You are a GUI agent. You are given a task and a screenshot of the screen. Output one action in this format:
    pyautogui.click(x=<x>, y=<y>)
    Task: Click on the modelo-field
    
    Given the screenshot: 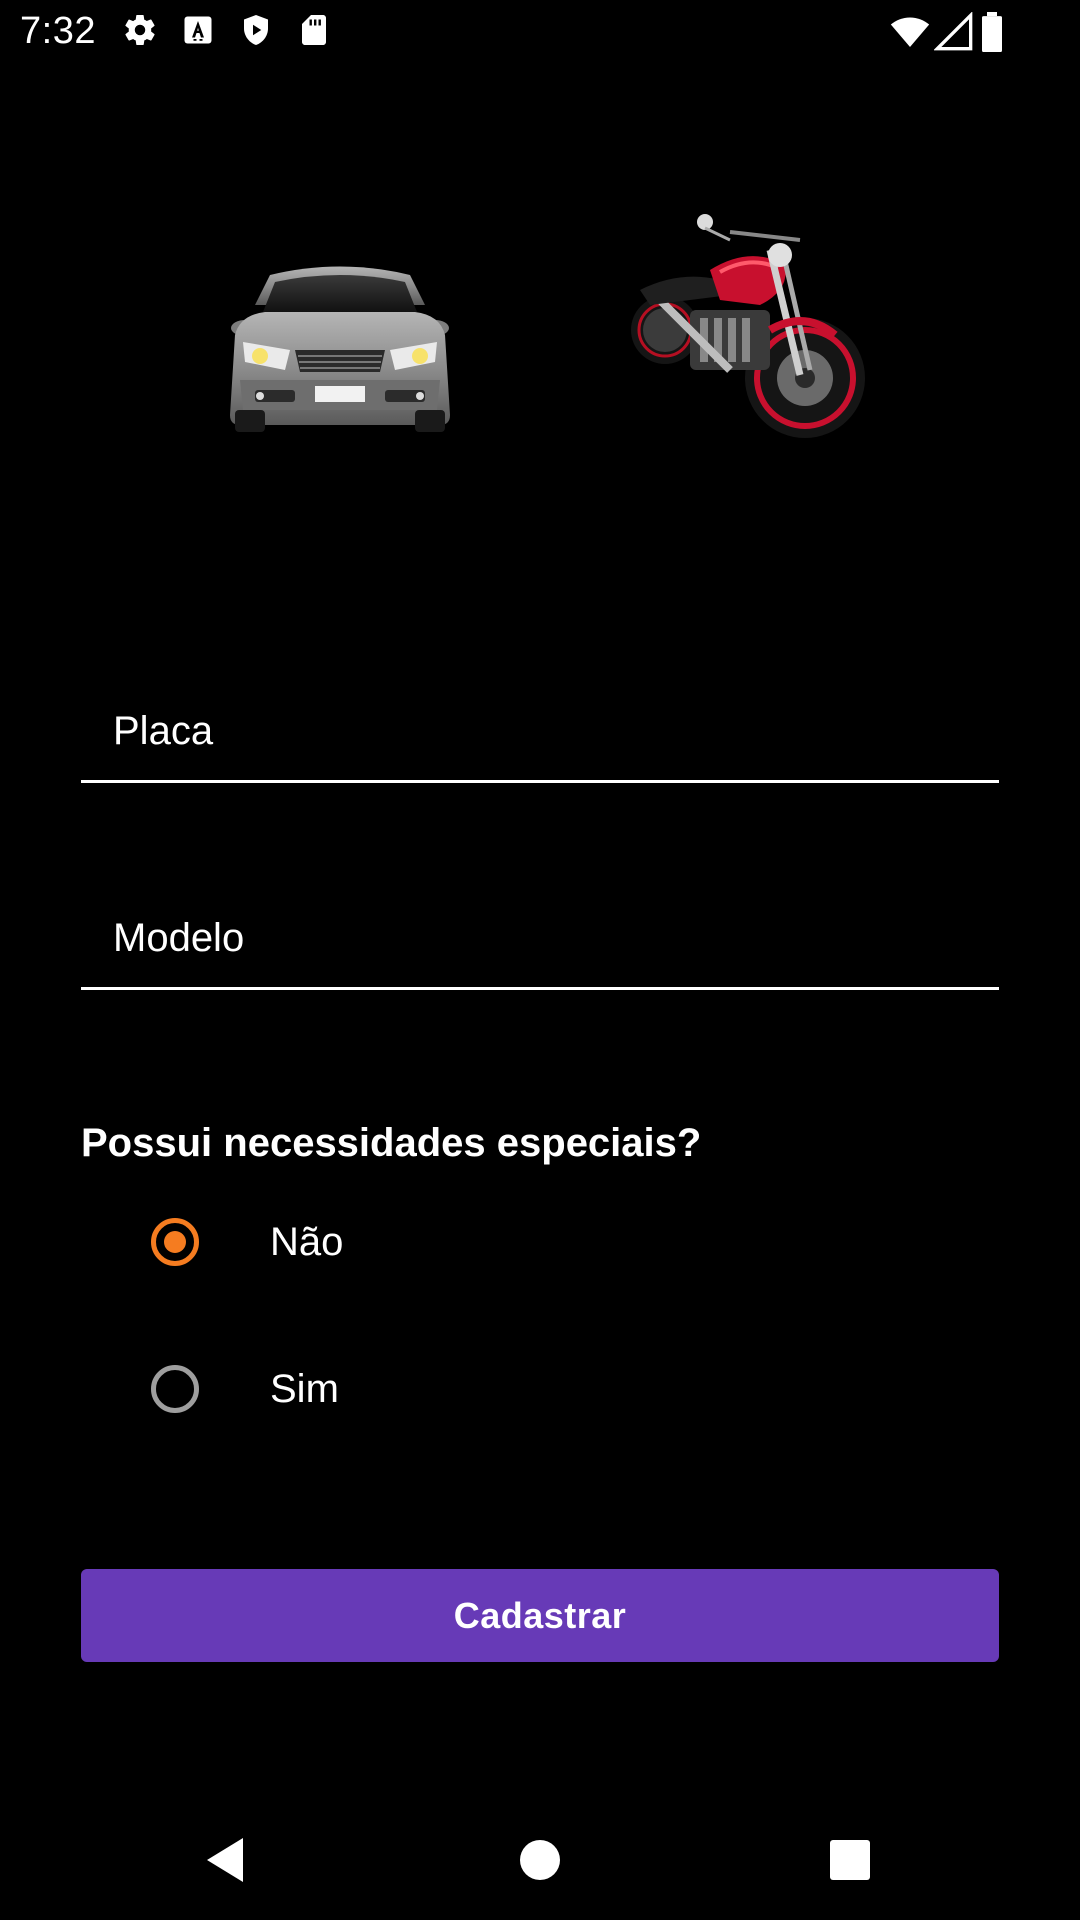 What is the action you would take?
    pyautogui.click(x=540, y=940)
    